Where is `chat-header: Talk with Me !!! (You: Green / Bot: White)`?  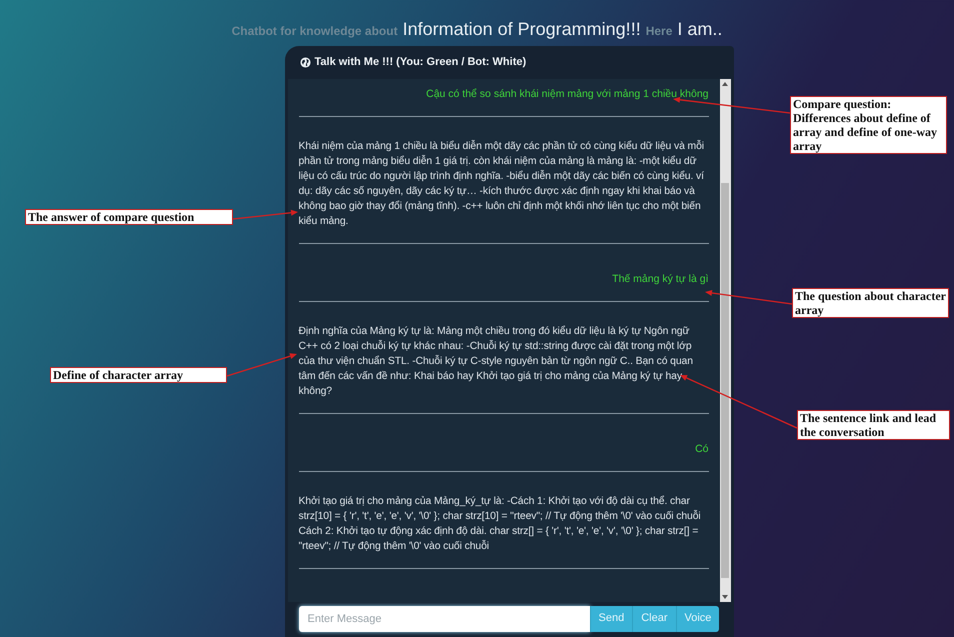
chat-header: Talk with Me !!! (You: Green / Bot: White) is located at coordinates (420, 62).